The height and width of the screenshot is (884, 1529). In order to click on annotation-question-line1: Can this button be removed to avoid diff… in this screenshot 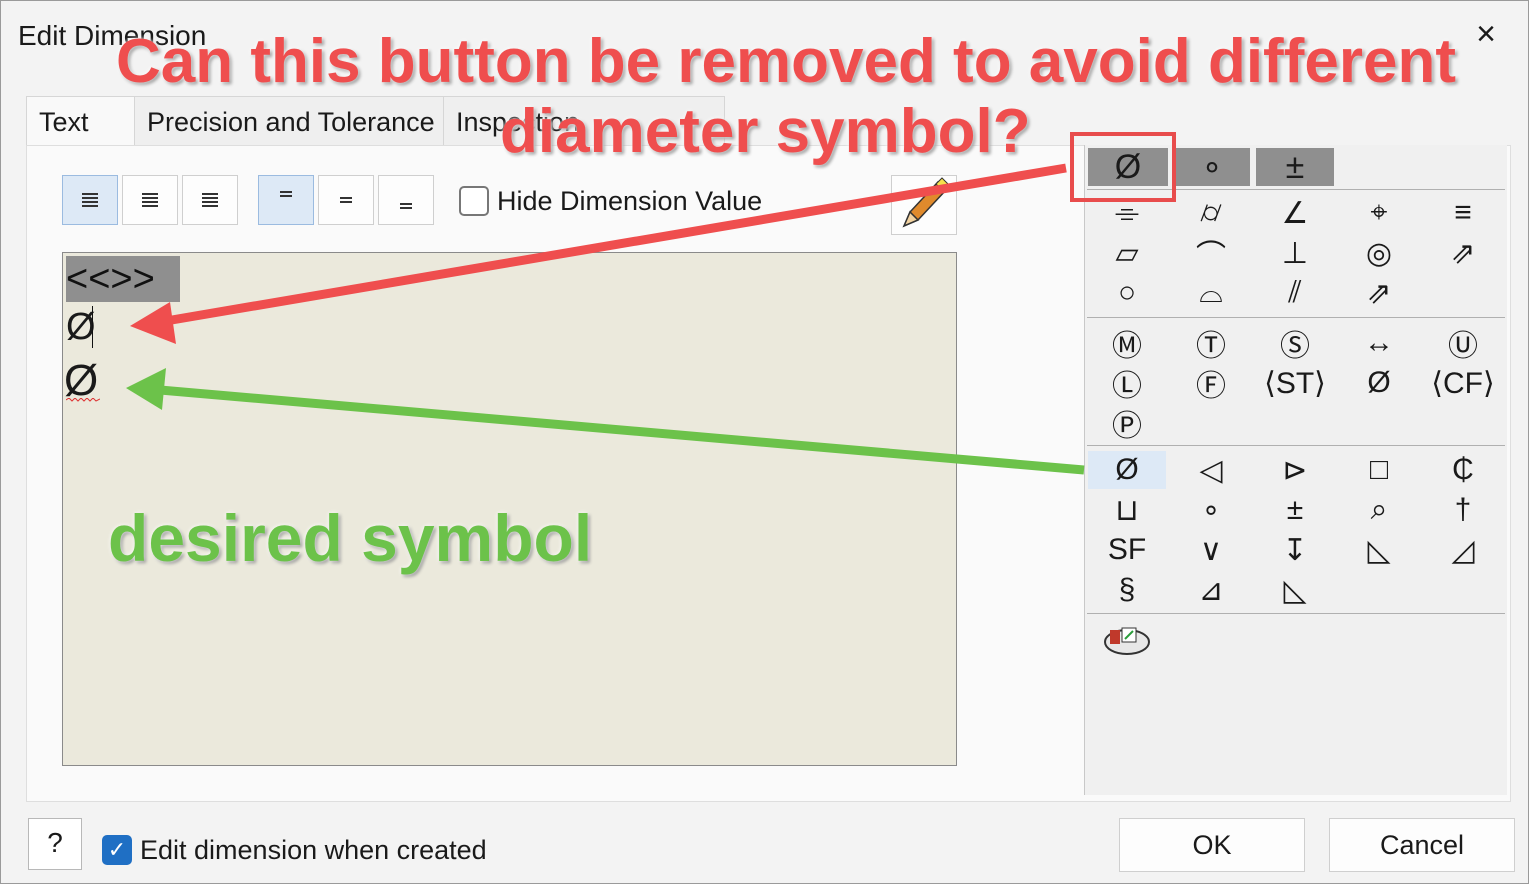, I will do `click(786, 61)`.